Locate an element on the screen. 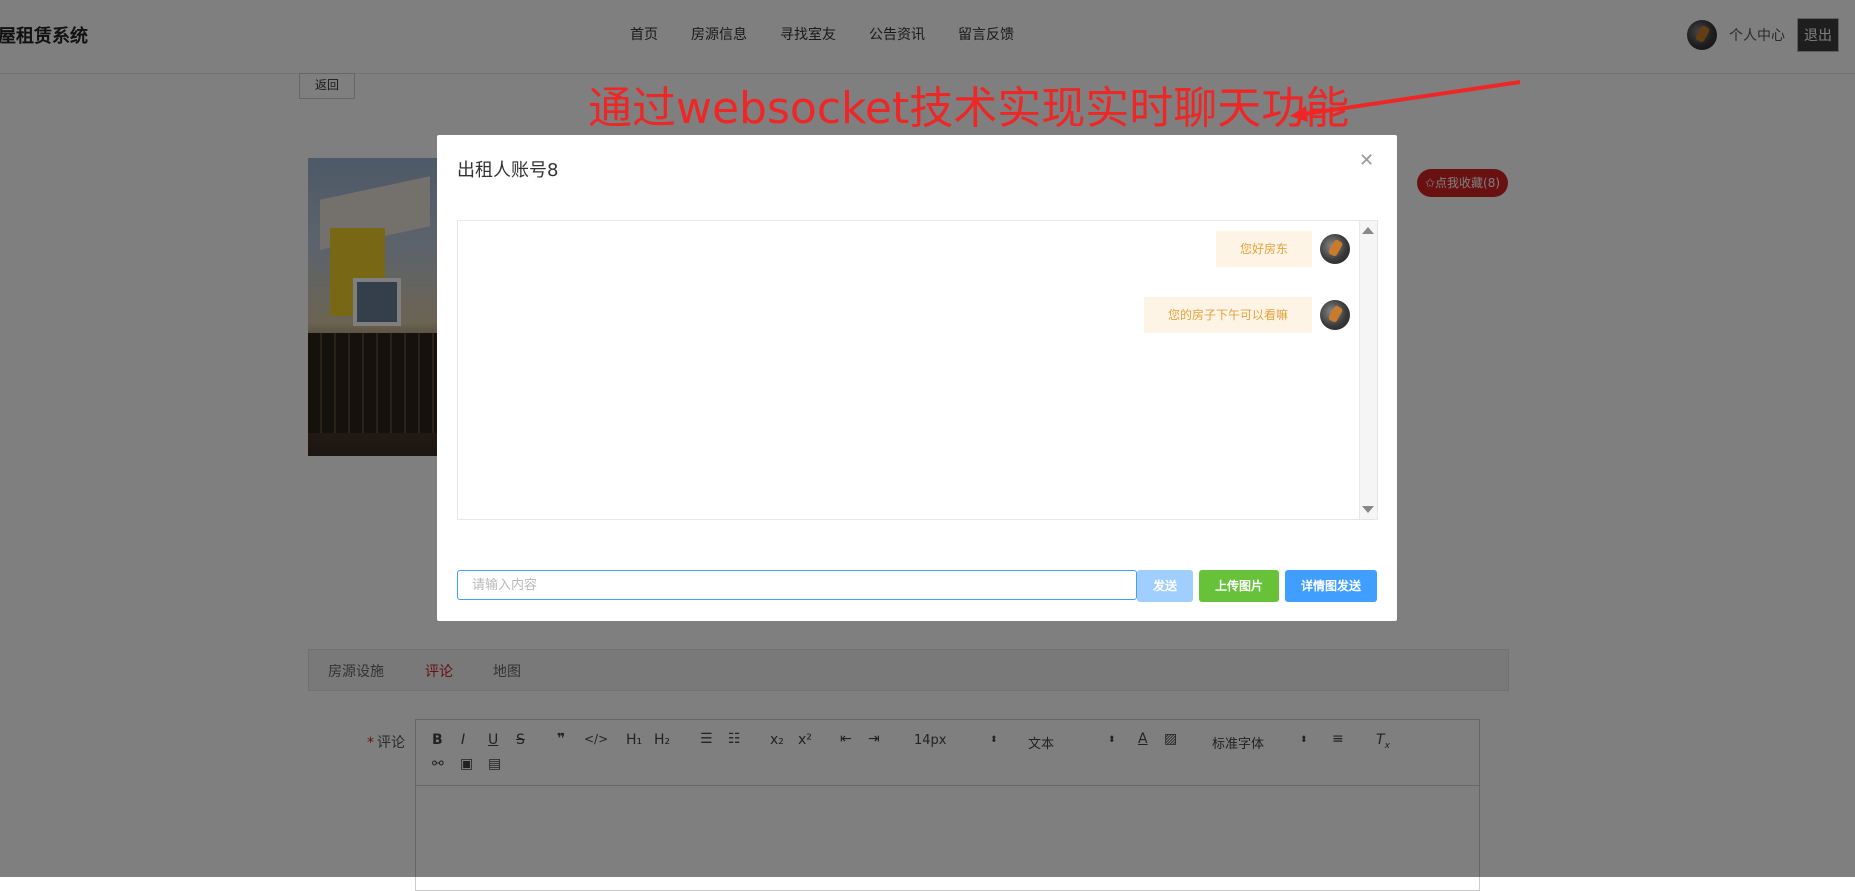 The width and height of the screenshot is (1855, 891). chat-message: 您好房东 is located at coordinates (1282, 249).